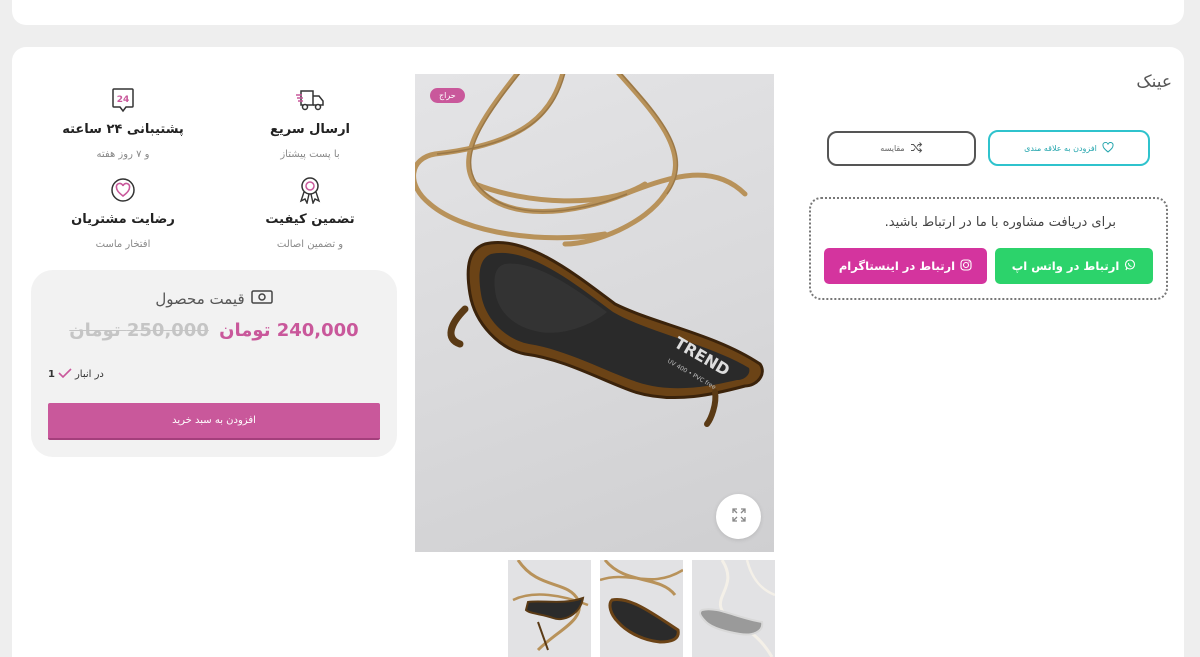 Image resolution: width=1200 pixels, height=657 pixels. I want to click on price-new: 240,000 تومان, so click(289, 330).